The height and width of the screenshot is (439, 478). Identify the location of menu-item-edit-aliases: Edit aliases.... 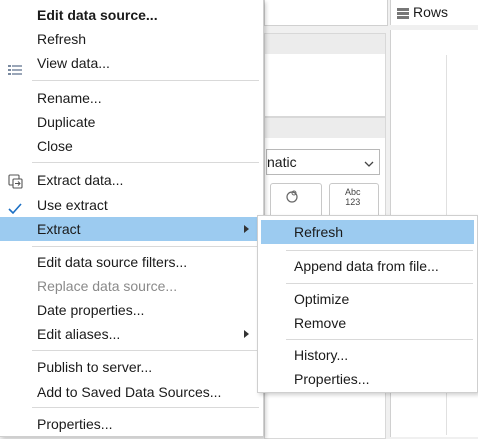
(131, 334).